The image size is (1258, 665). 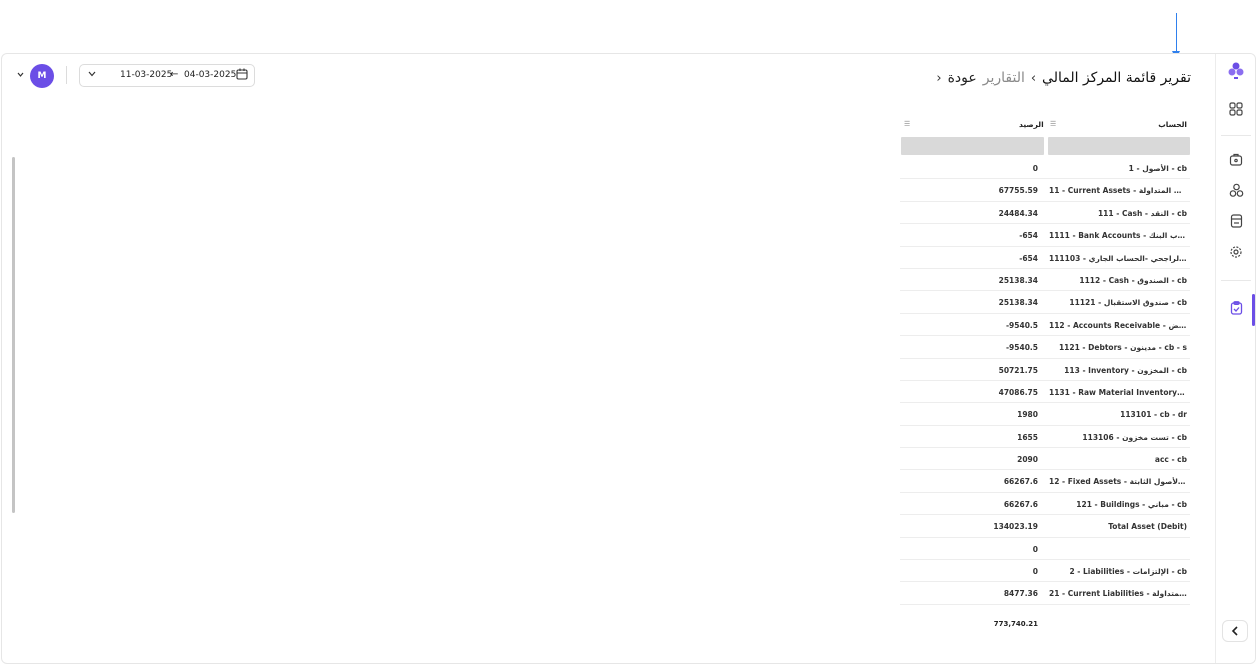 I want to click on table-row: 1121 - Debtors - مدينون - cb - s -9540.5, so click(x=1045, y=347).